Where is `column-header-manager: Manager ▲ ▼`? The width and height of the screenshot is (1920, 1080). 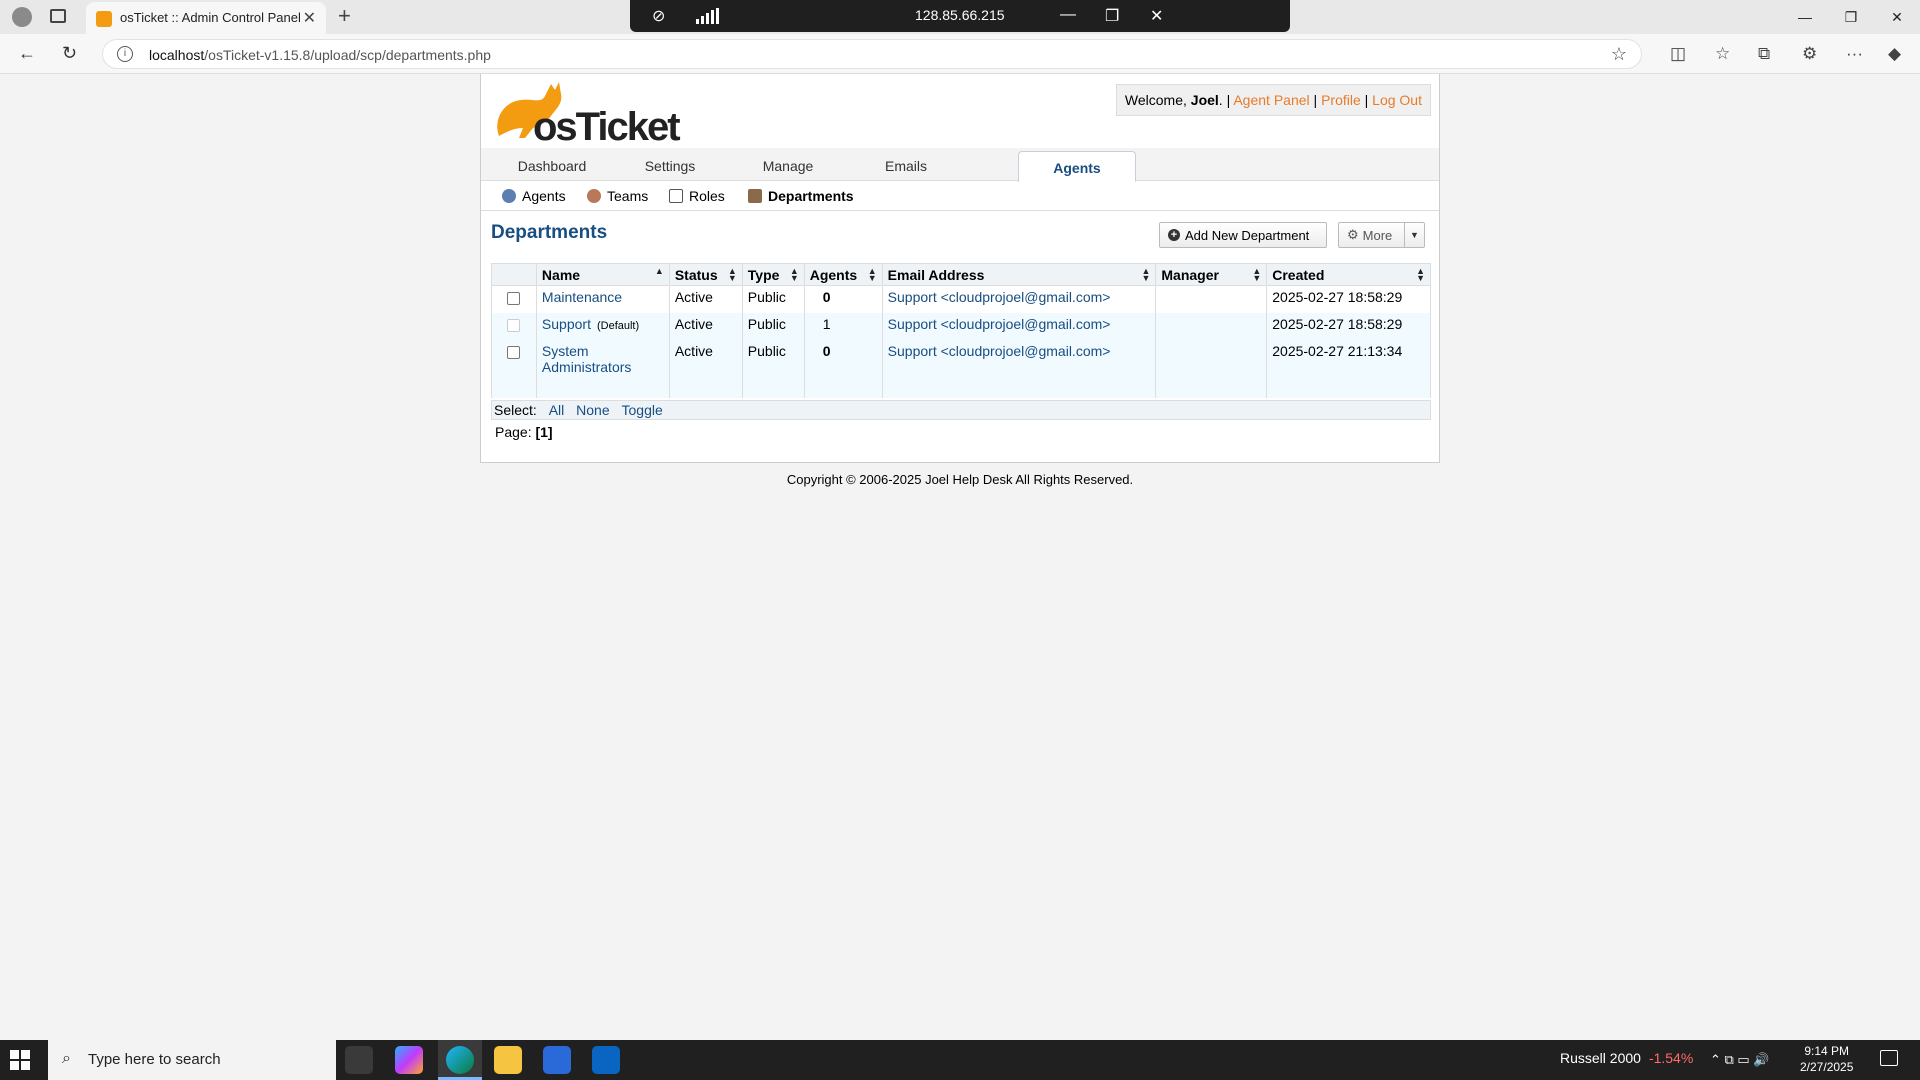 column-header-manager: Manager ▲ ▼ is located at coordinates (1211, 274).